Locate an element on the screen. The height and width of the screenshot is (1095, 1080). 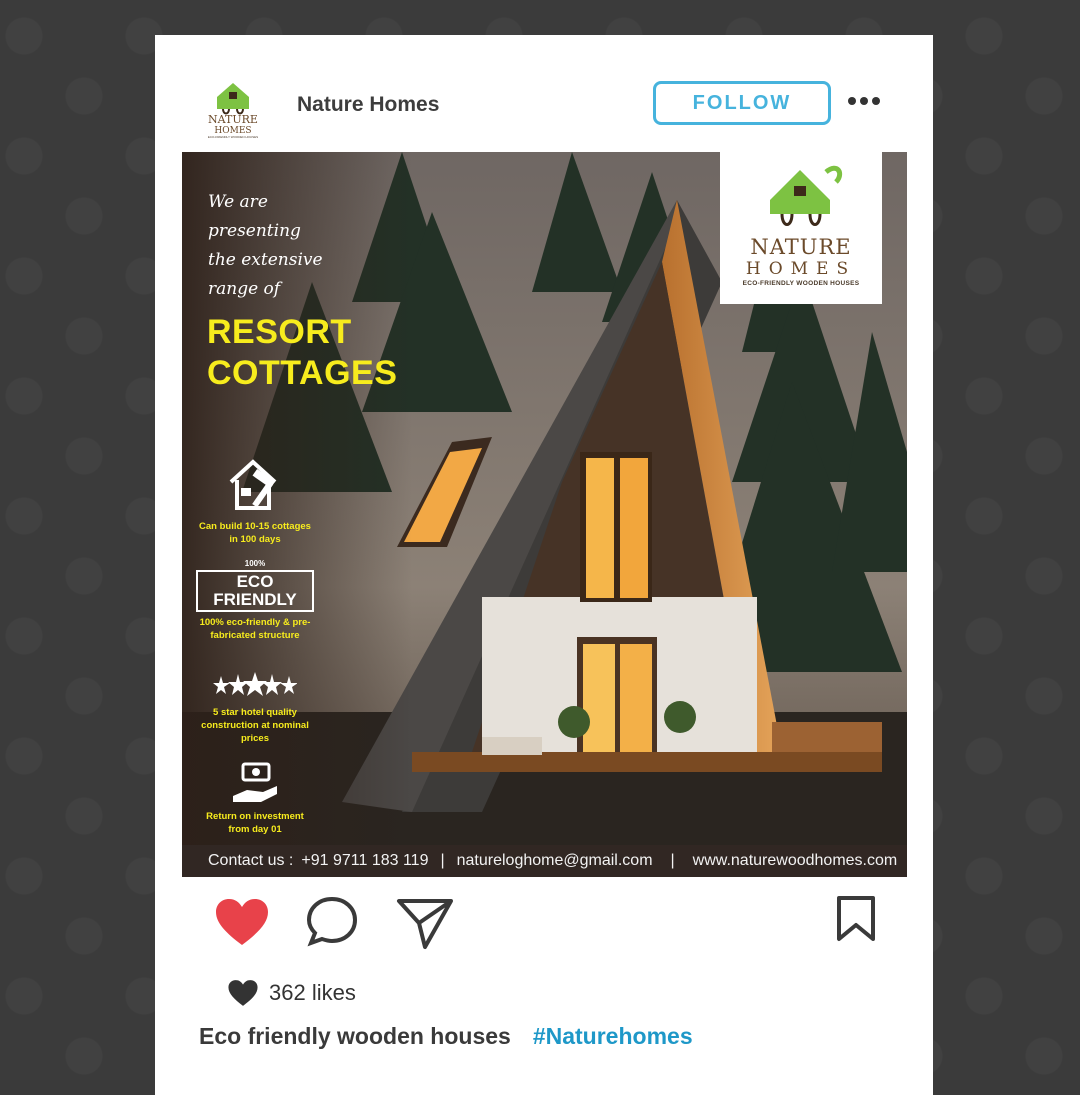
svg-text: NATURE is located at coordinates (233, 119).